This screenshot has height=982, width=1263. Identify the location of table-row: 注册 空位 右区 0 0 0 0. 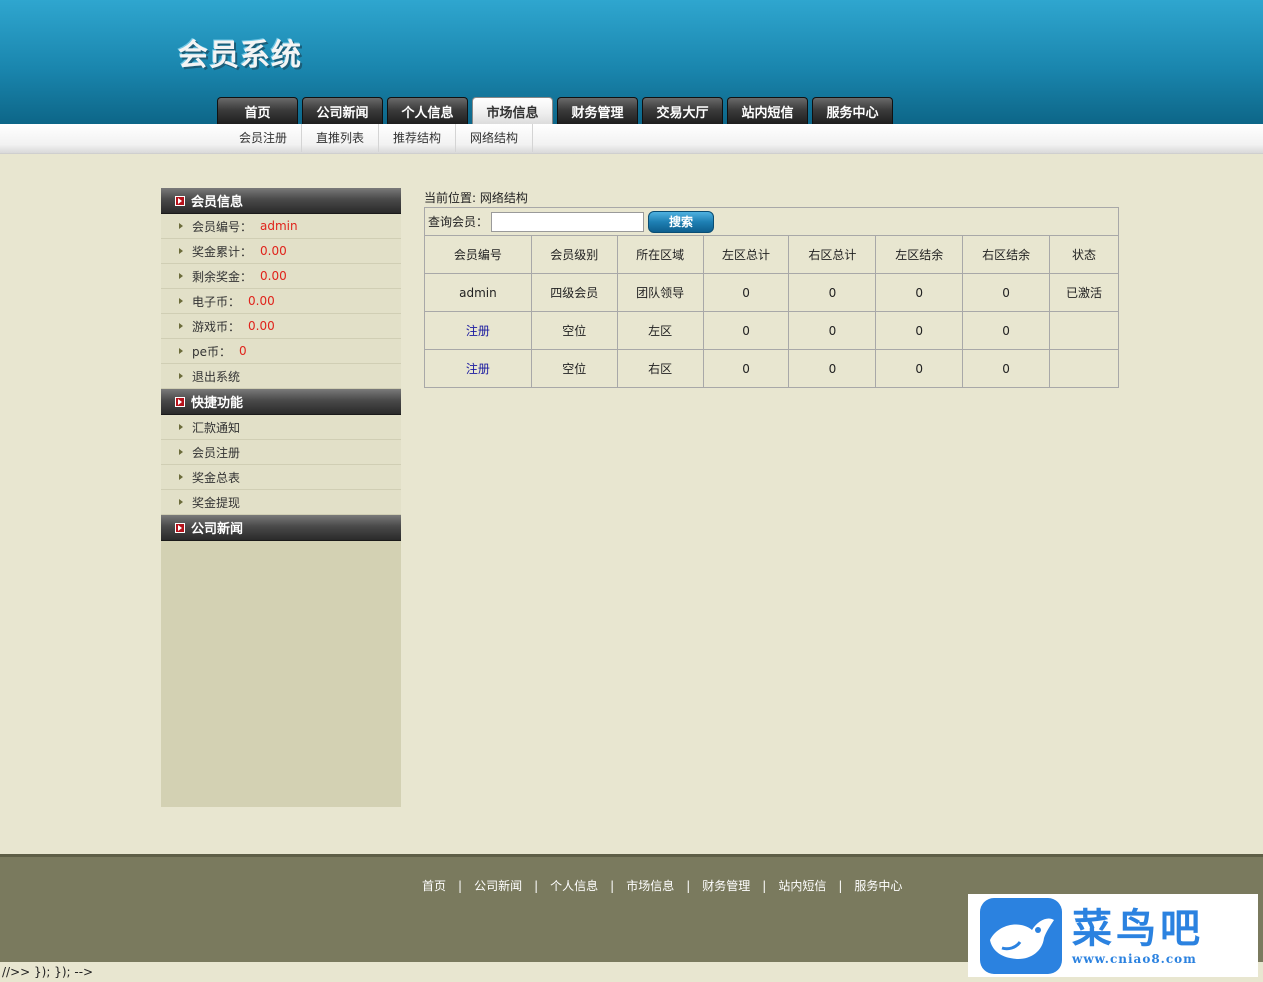
(771, 368).